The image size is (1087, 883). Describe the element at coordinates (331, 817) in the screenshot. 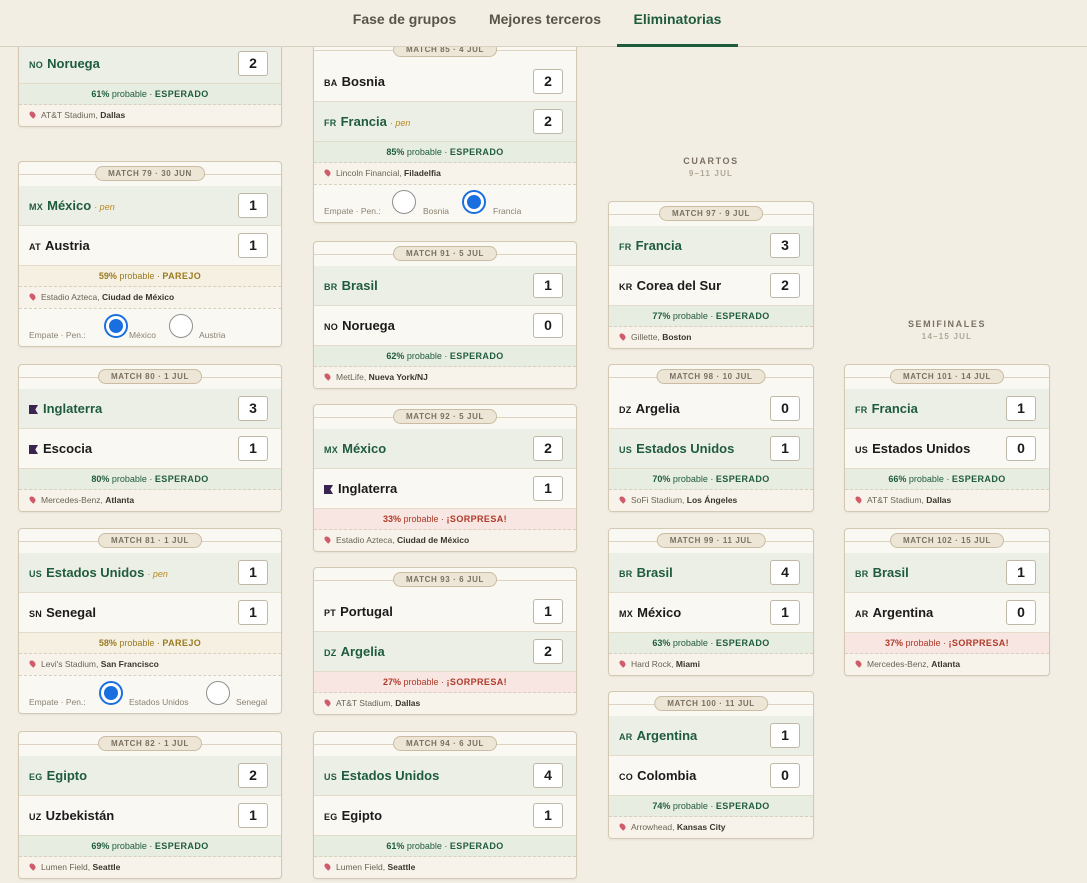

I see `country-code: EG` at that location.